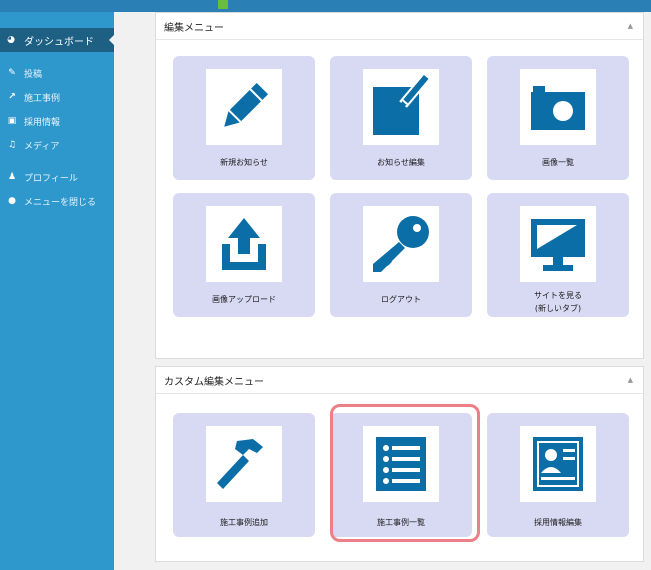 This screenshot has height=570, width=651. What do you see at coordinates (214, 382) in the screenshot?
I see `panel-title: カスタム編集メニュー` at bounding box center [214, 382].